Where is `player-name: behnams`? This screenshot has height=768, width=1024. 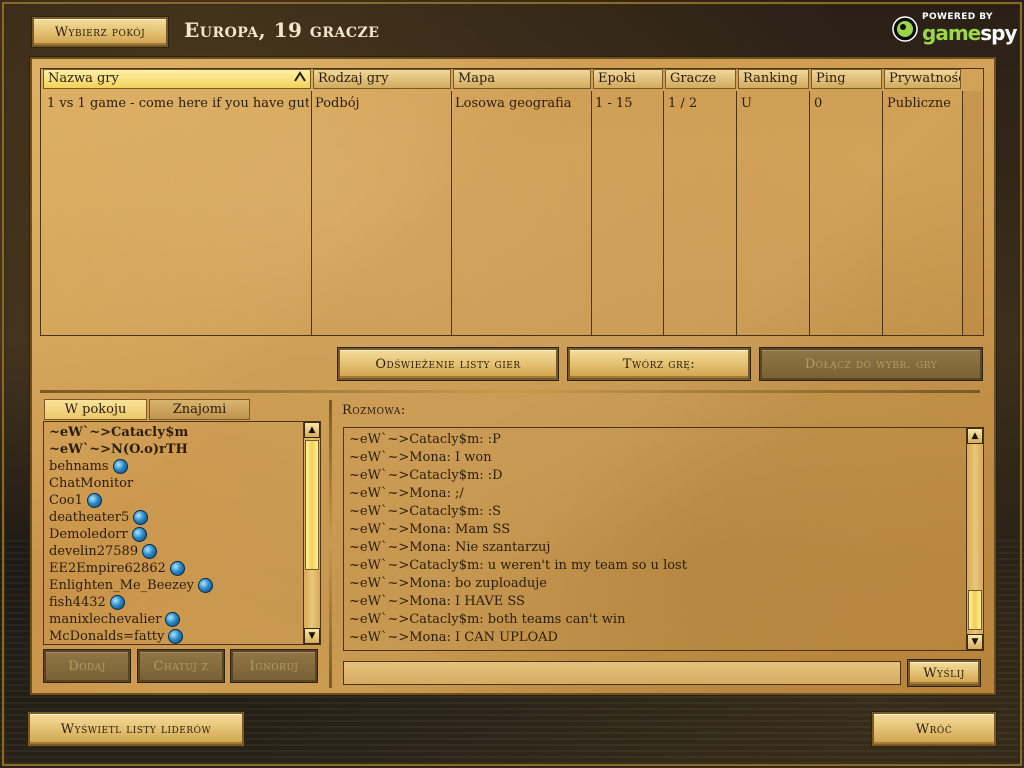
player-name: behnams is located at coordinates (79, 466).